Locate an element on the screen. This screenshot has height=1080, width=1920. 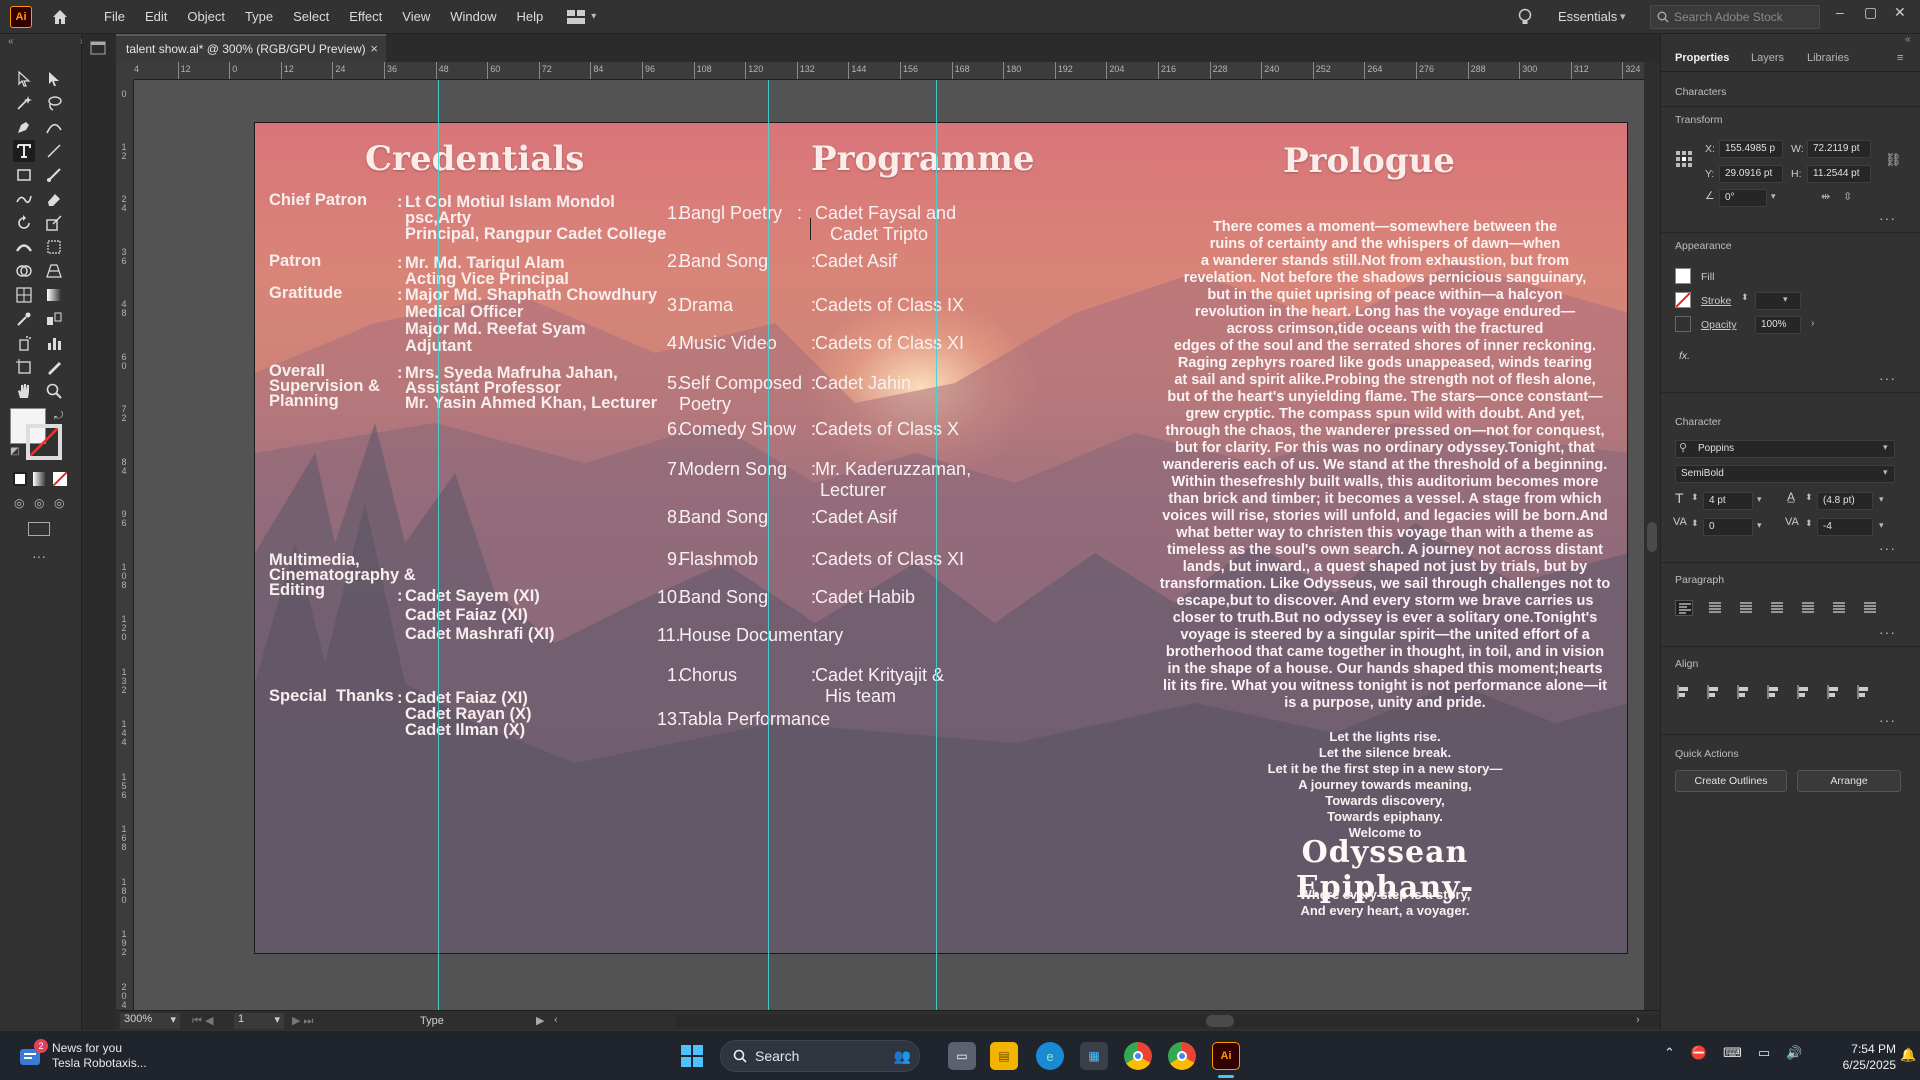
clock: 7:54 PM 6/25/2025 is located at coordinates (1866, 1057).